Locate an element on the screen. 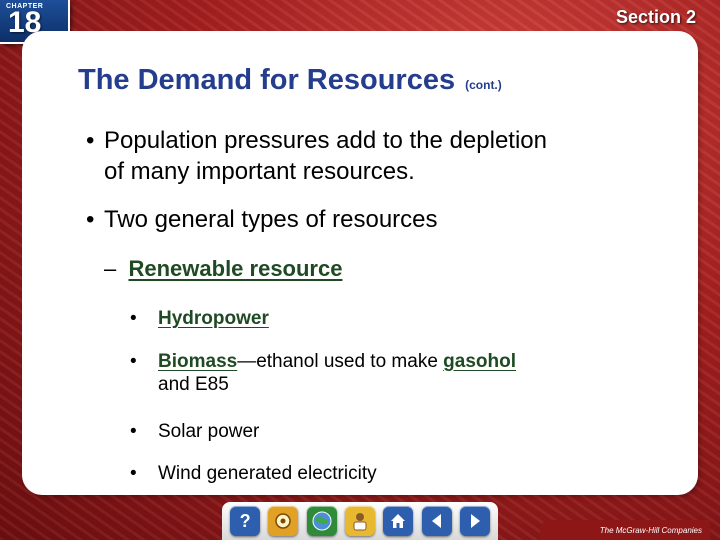  arrow-left-icon is located at coordinates (436, 521).